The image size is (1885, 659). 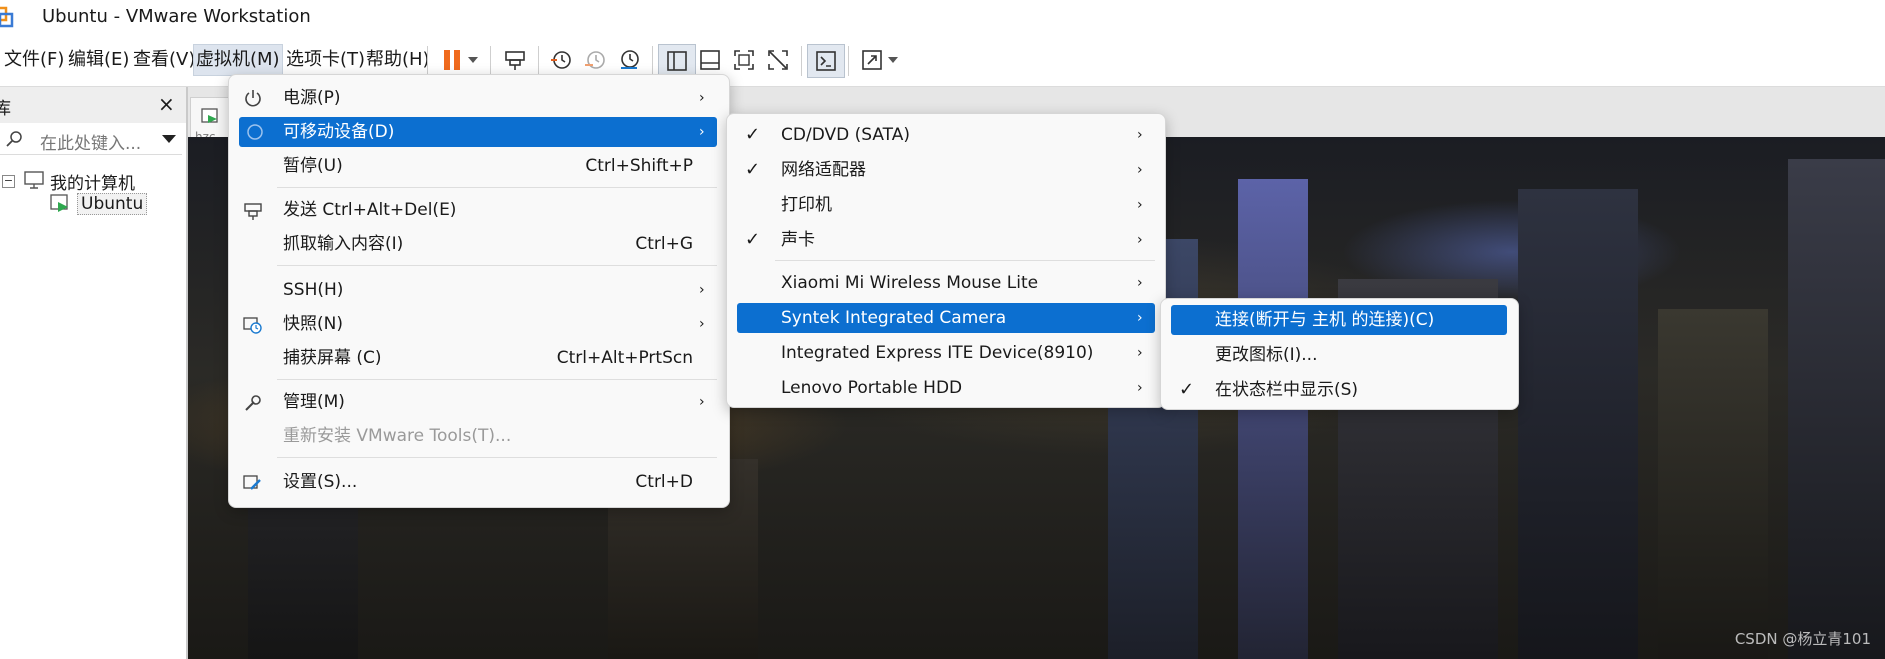 What do you see at coordinates (94, 373) in the screenshot?
I see `library-panel: 库 × 在此处键入... − 我的计算机 Ubuntu` at bounding box center [94, 373].